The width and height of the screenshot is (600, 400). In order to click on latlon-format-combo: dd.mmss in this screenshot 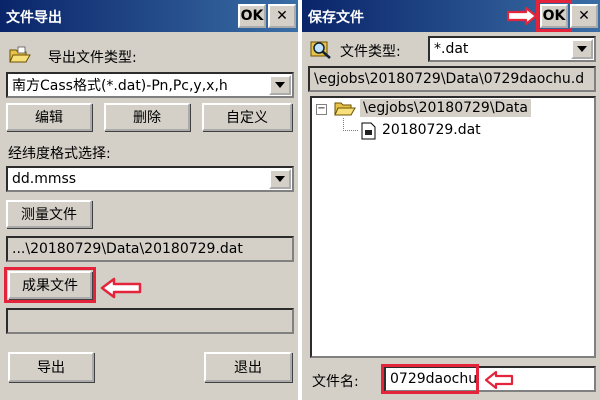, I will do `click(150, 179)`.